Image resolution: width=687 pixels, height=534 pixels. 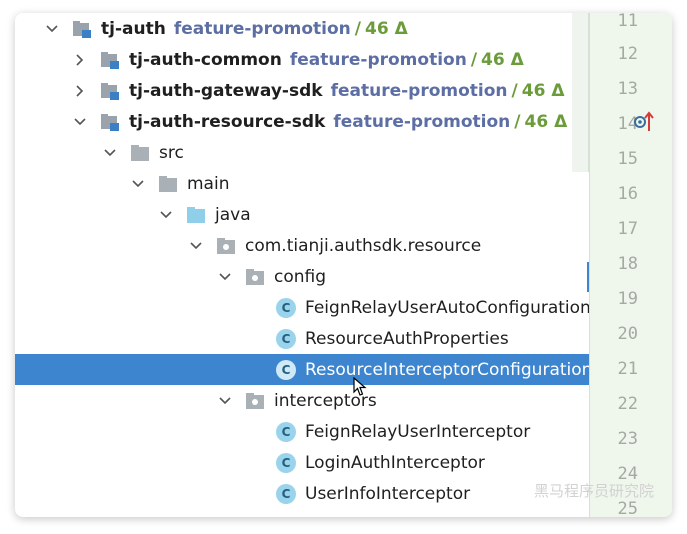 I want to click on line-number: 22, so click(x=627, y=404).